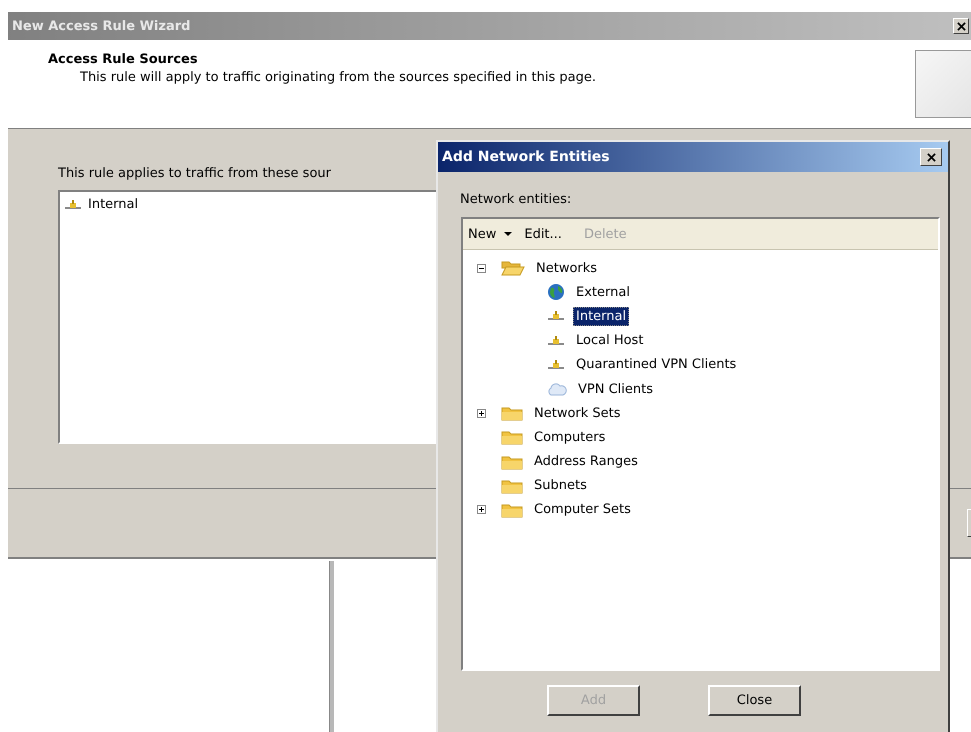  I want to click on toolbar-button: New, so click(490, 234).